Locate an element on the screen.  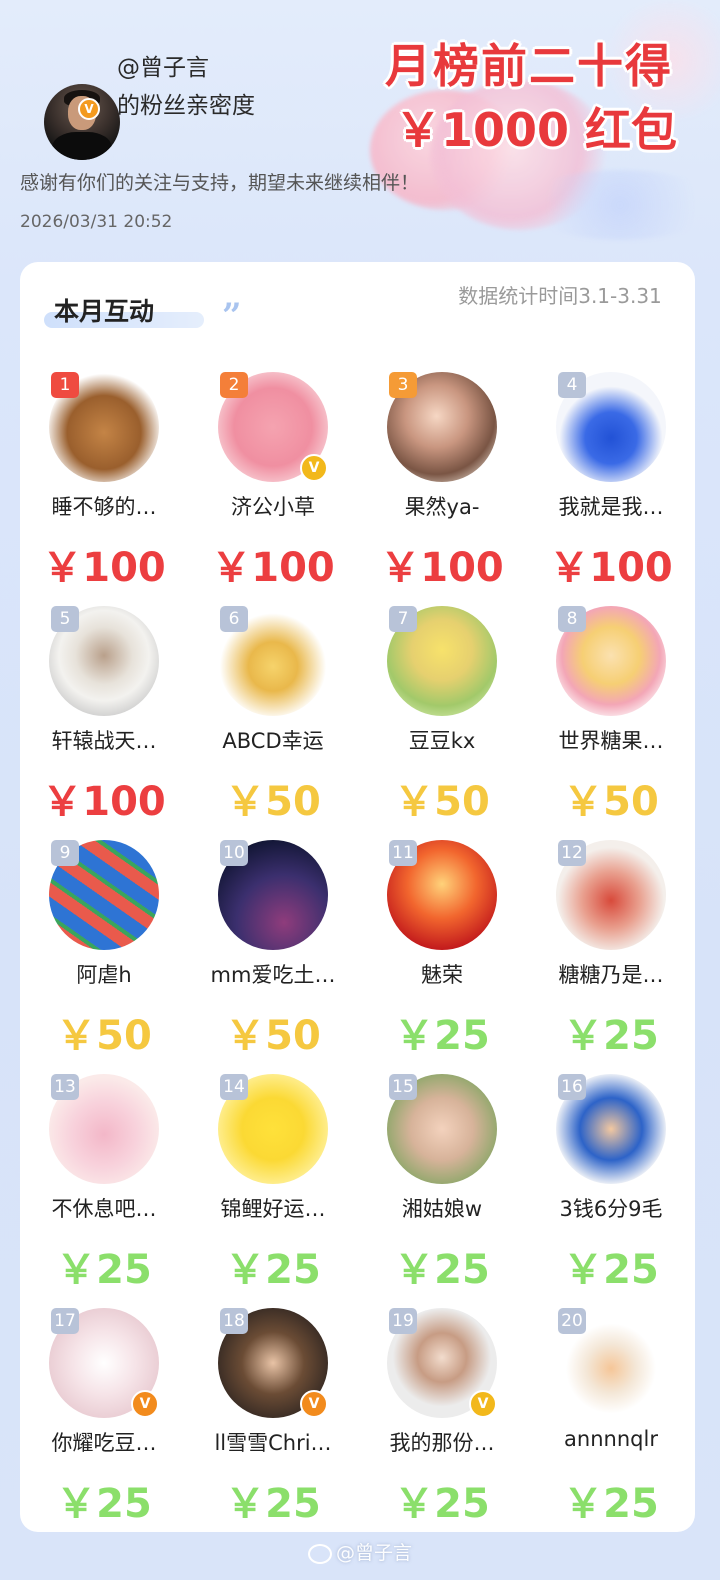
rank-badge: 15 is located at coordinates (403, 1087).